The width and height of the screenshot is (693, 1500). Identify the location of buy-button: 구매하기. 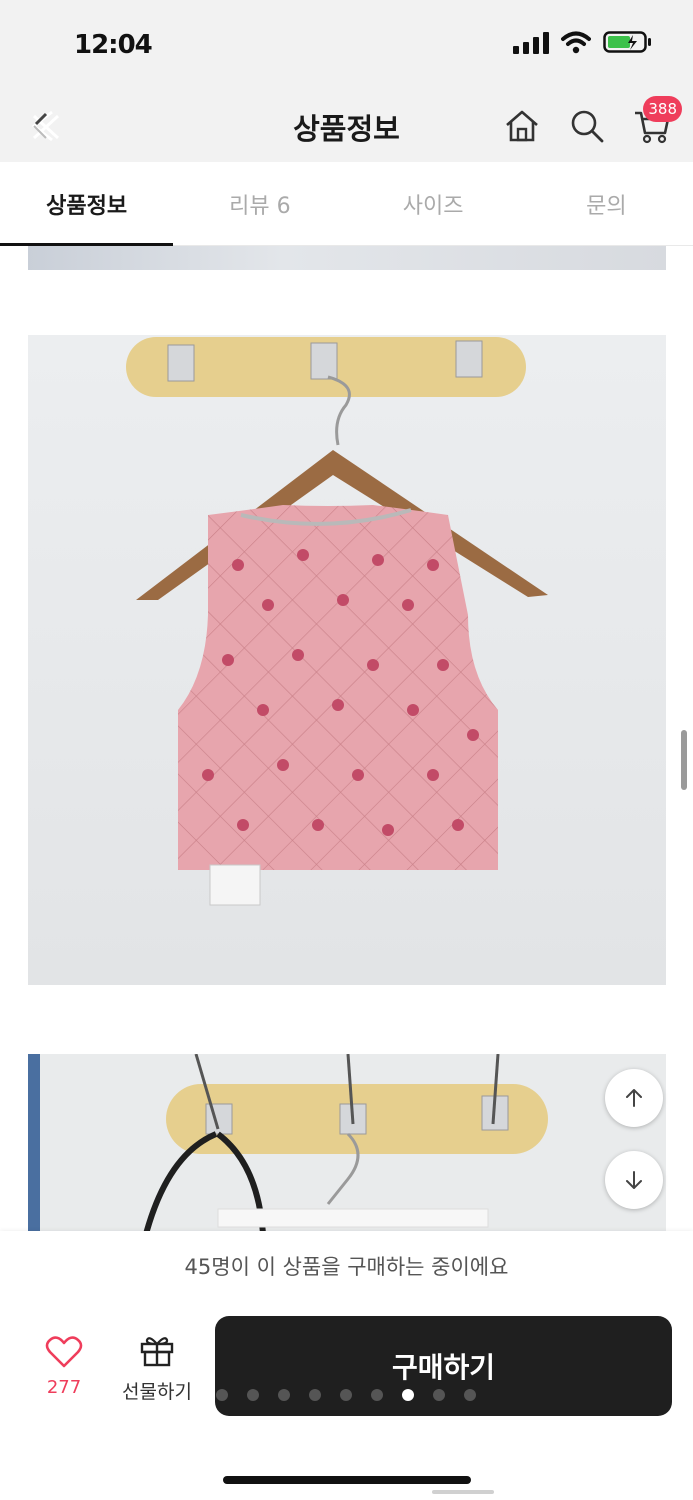
(443, 1366).